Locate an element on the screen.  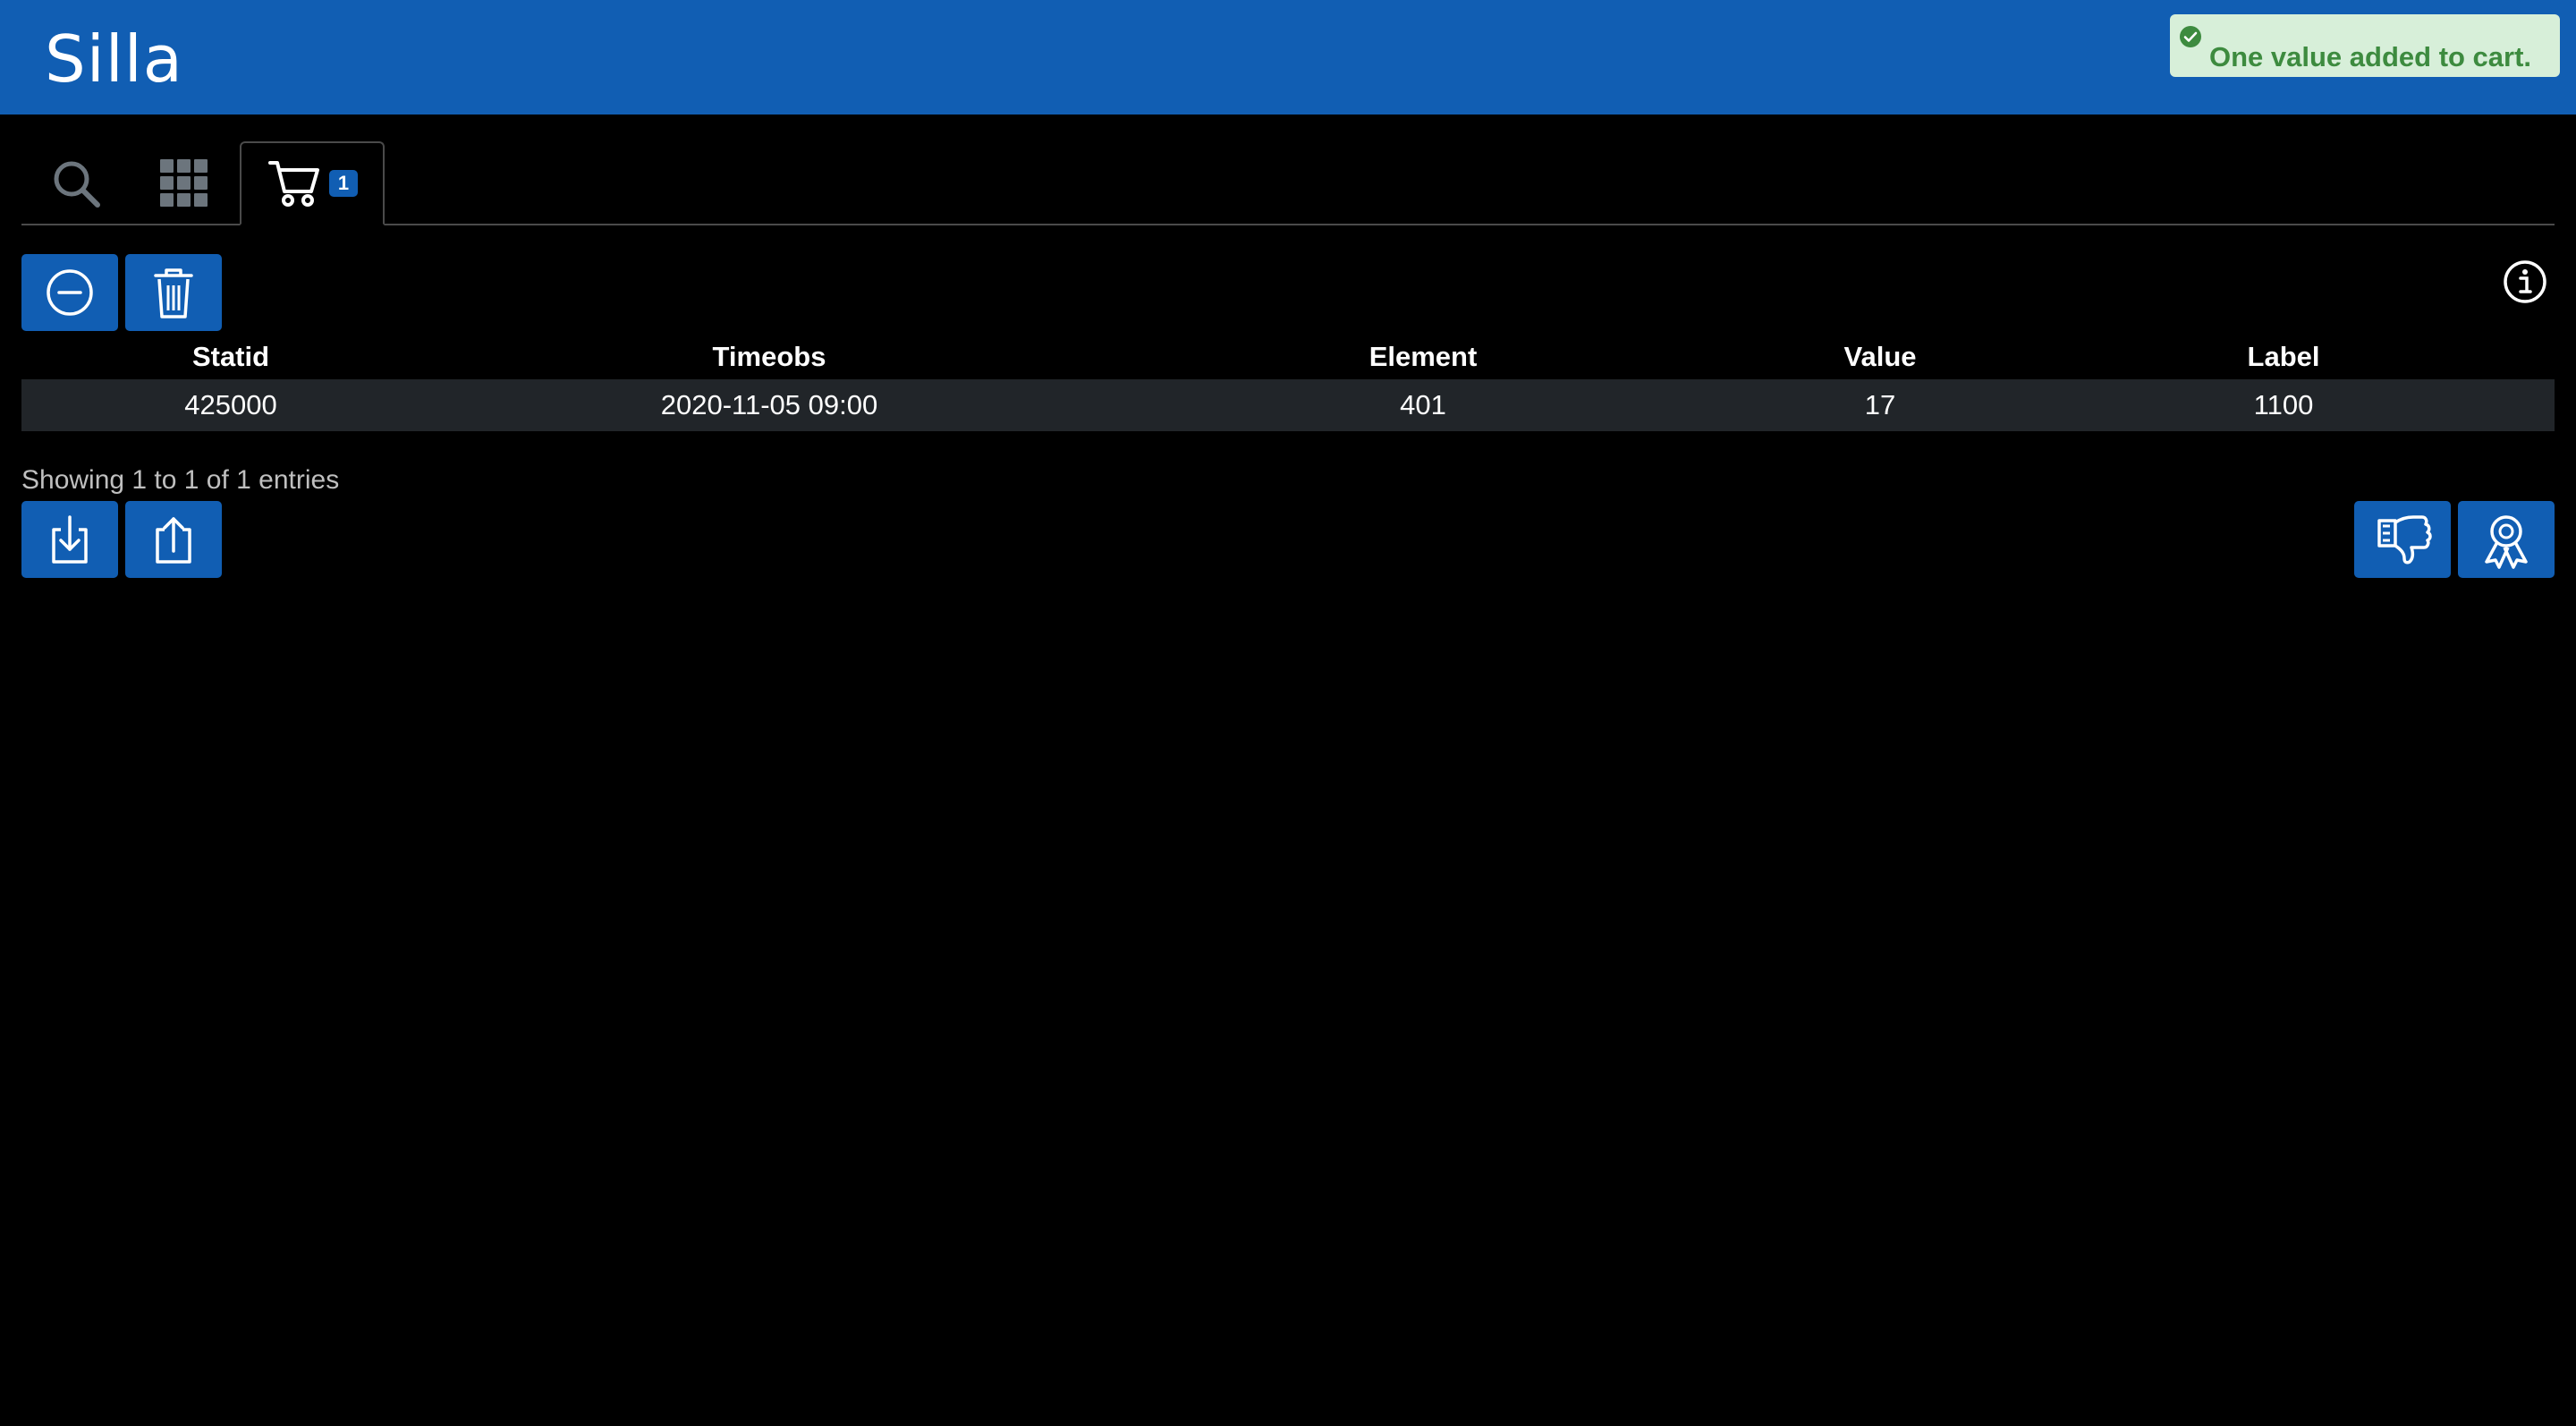
delete-button is located at coordinates (173, 293).